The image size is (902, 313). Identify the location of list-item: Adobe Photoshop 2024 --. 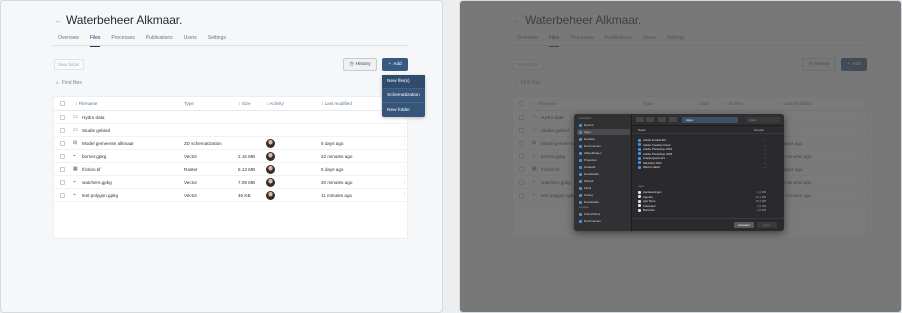
(708, 149).